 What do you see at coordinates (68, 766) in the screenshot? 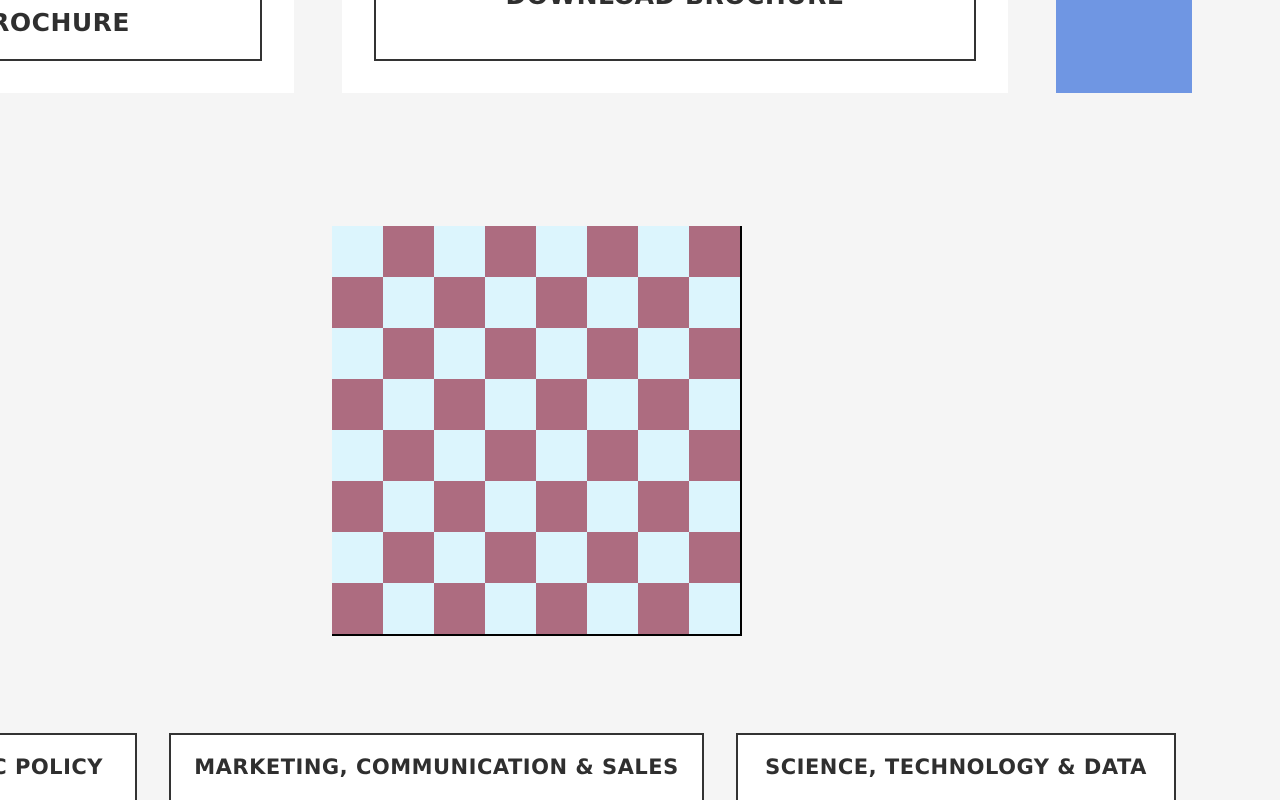
I see `category-button-policy: C POLICY` at bounding box center [68, 766].